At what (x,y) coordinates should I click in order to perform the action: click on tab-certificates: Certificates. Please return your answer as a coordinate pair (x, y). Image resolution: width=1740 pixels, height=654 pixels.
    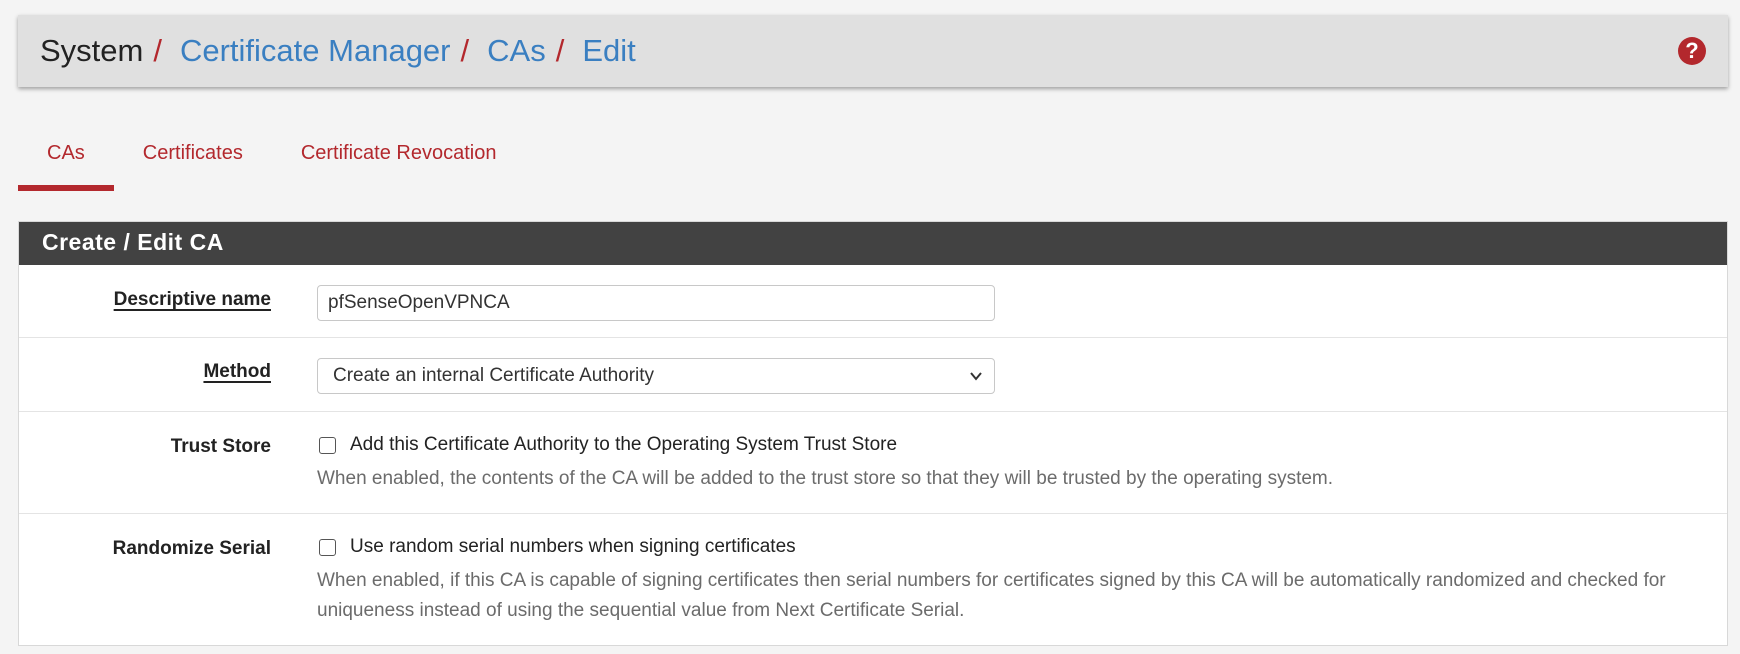
    Looking at the image, I should click on (193, 159).